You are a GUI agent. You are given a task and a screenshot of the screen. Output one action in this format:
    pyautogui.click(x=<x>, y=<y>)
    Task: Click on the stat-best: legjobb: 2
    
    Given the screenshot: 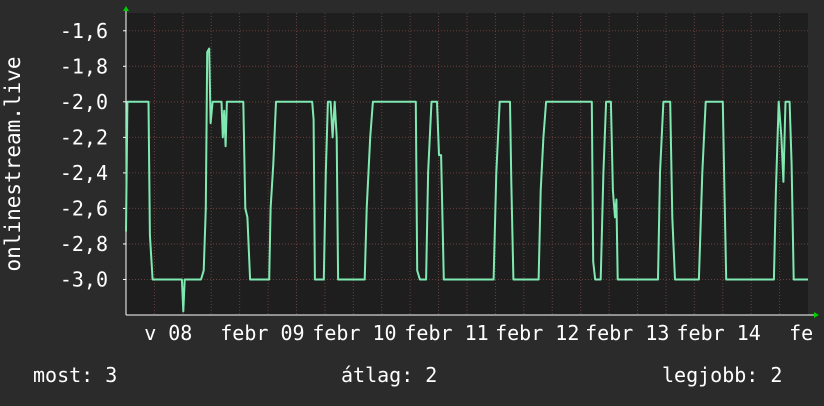 What is the action you would take?
    pyautogui.click(x=722, y=375)
    